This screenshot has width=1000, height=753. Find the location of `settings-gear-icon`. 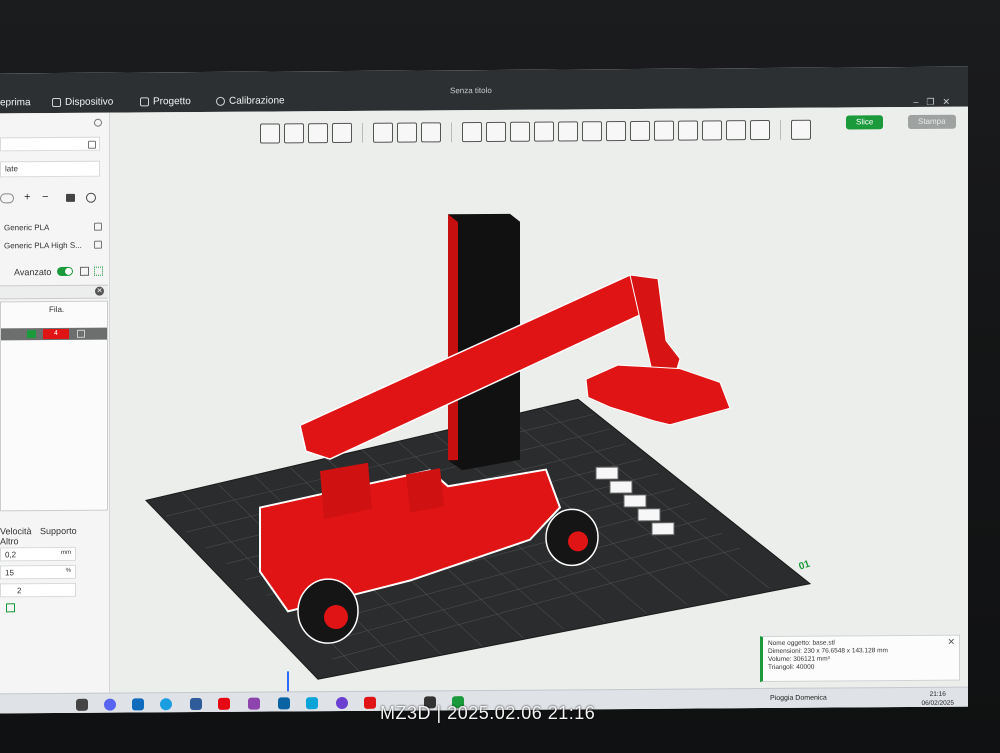

settings-gear-icon is located at coordinates (98, 122).